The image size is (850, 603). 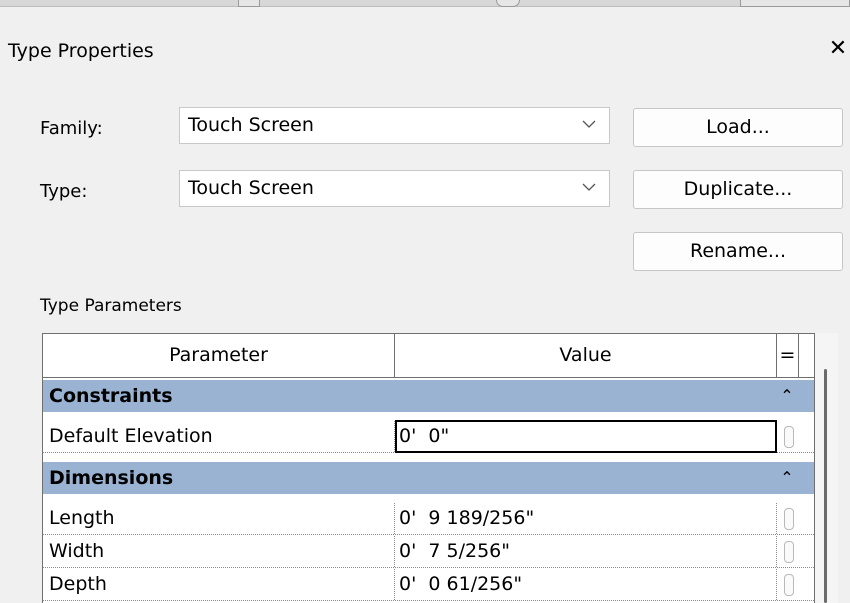 I want to click on parameter-value: 0' 0 61/256", so click(x=586, y=584).